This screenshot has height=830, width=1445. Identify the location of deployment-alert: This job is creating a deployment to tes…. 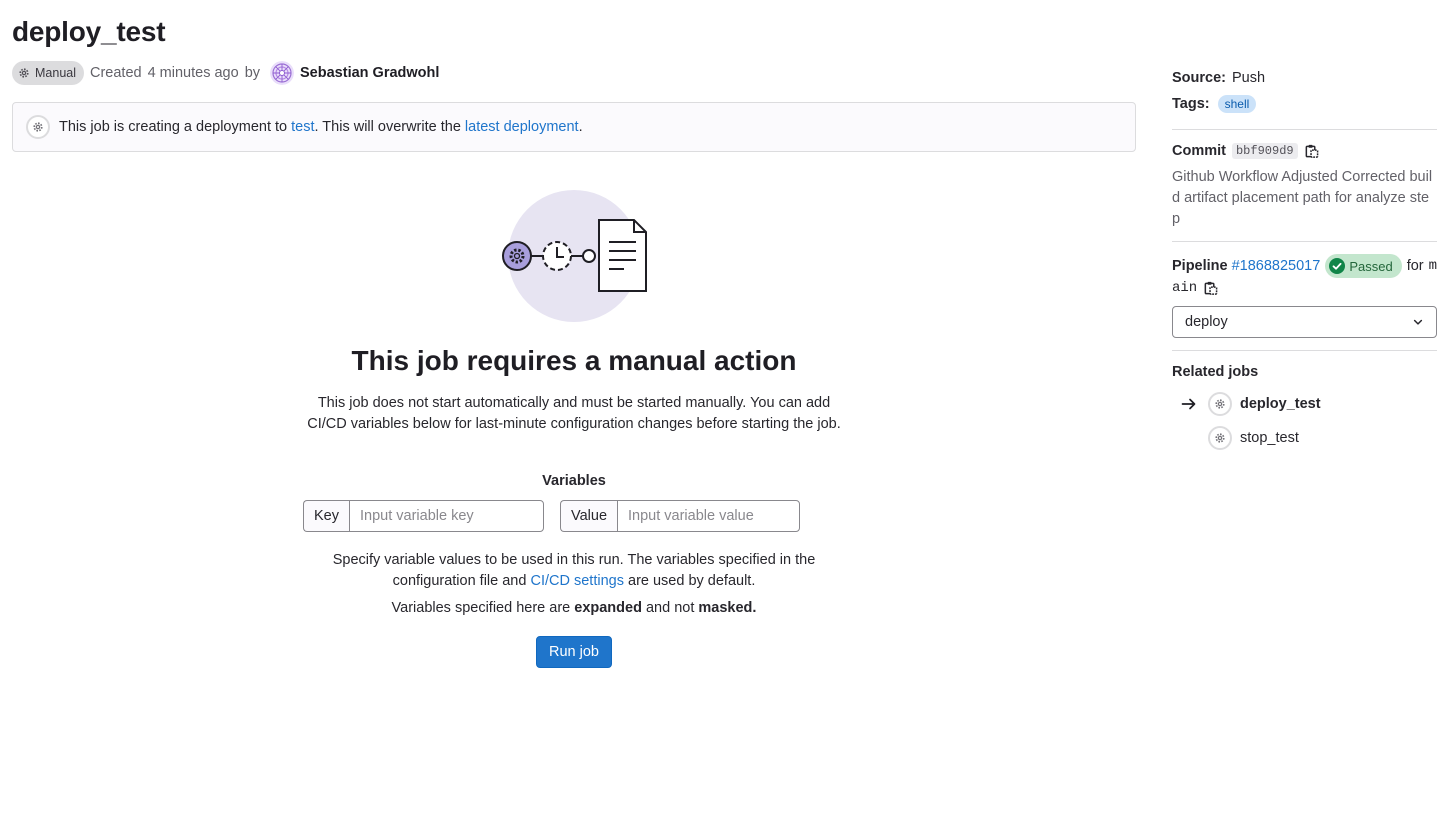
(574, 127).